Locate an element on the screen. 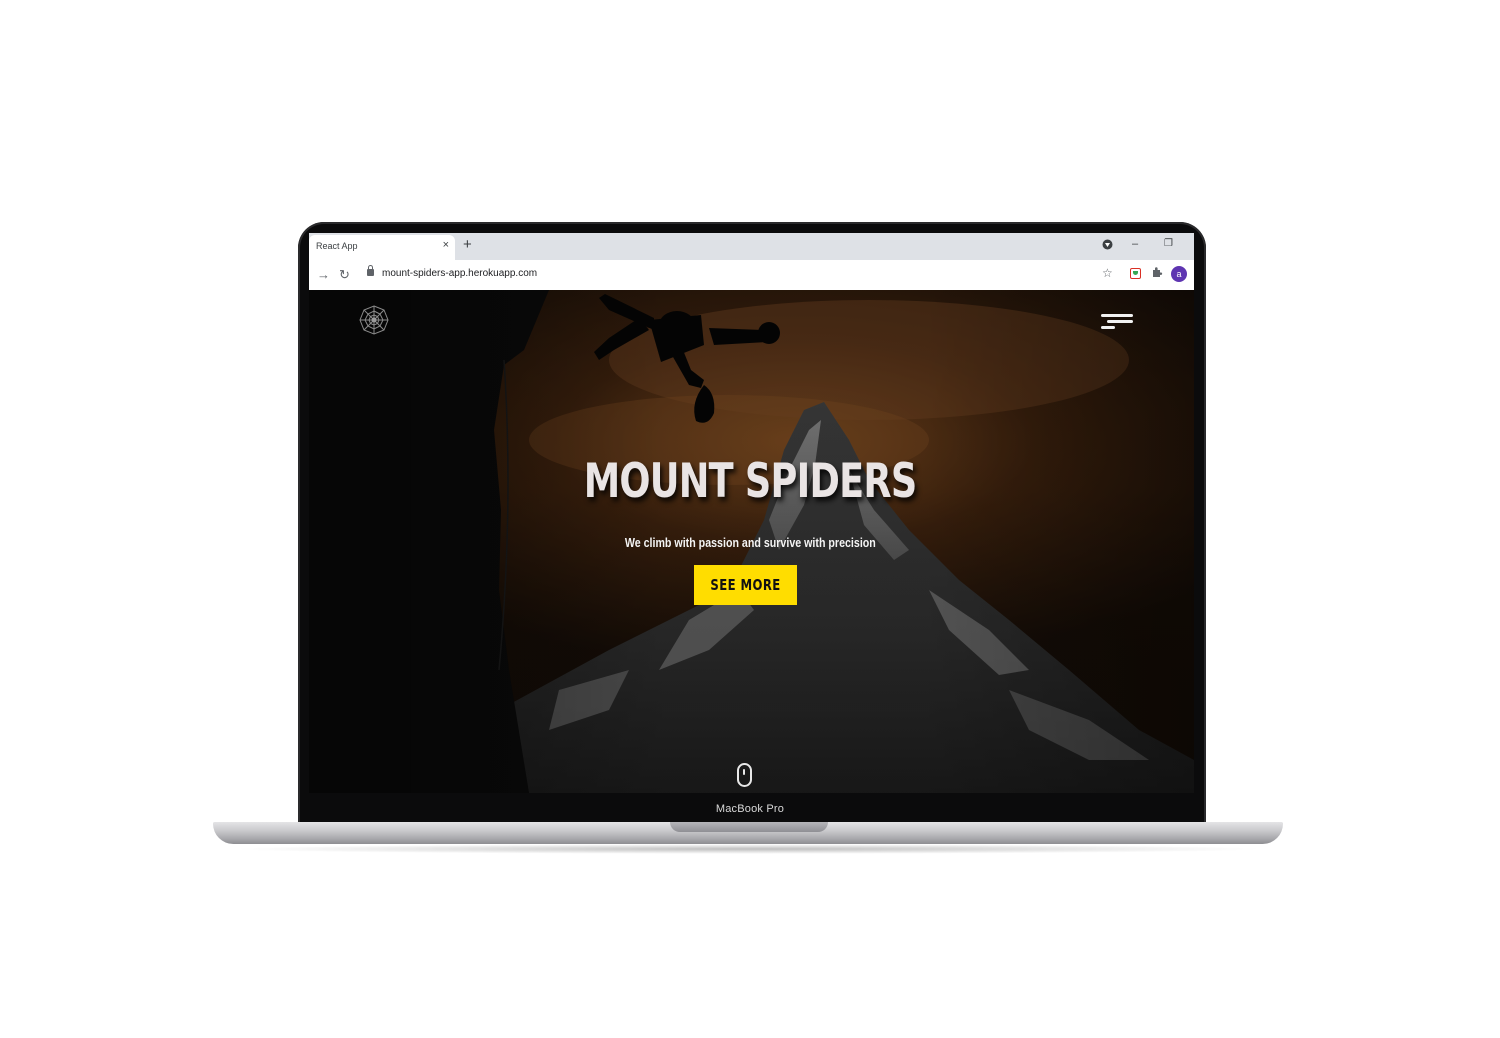 The width and height of the screenshot is (1500, 1038). profile-avatar: a is located at coordinates (1179, 274).